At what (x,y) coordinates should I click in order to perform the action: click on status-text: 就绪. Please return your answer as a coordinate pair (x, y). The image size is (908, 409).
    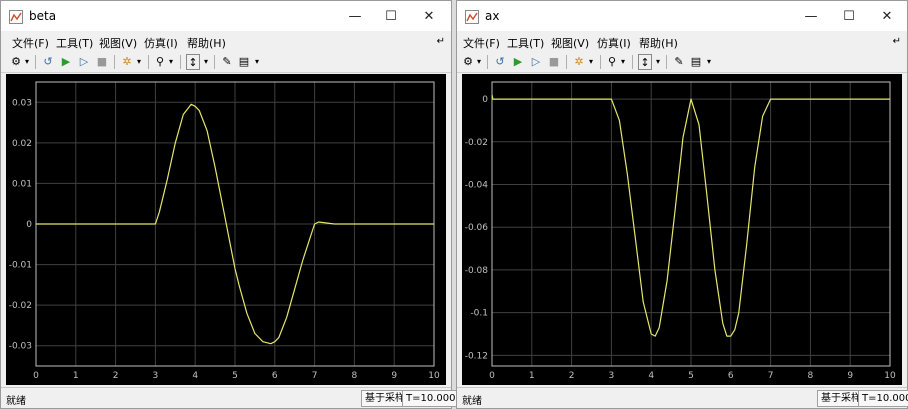
    Looking at the image, I should click on (472, 401).